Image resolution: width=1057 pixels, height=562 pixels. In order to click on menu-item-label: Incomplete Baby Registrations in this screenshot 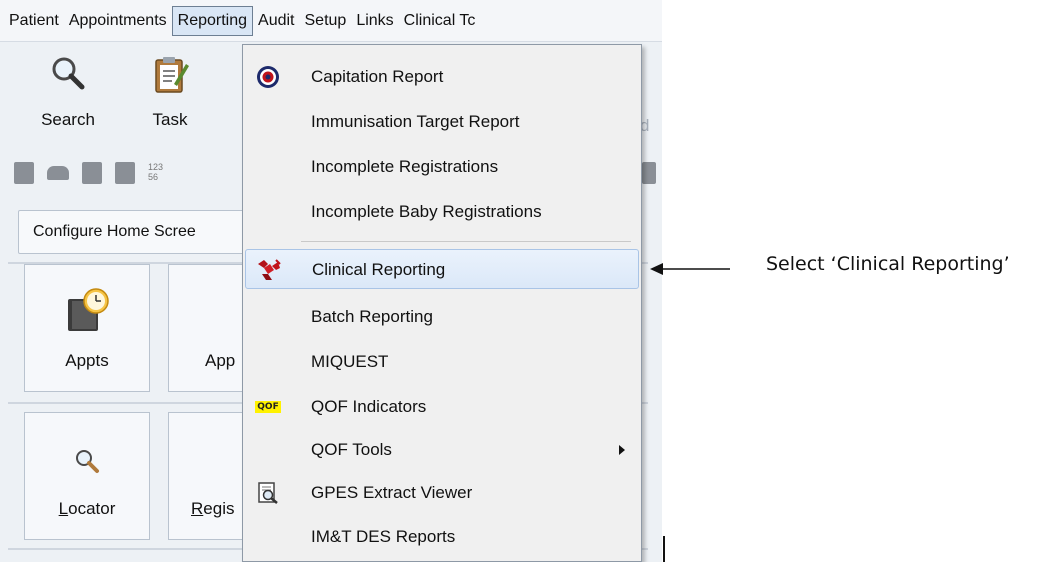, I will do `click(426, 211)`.